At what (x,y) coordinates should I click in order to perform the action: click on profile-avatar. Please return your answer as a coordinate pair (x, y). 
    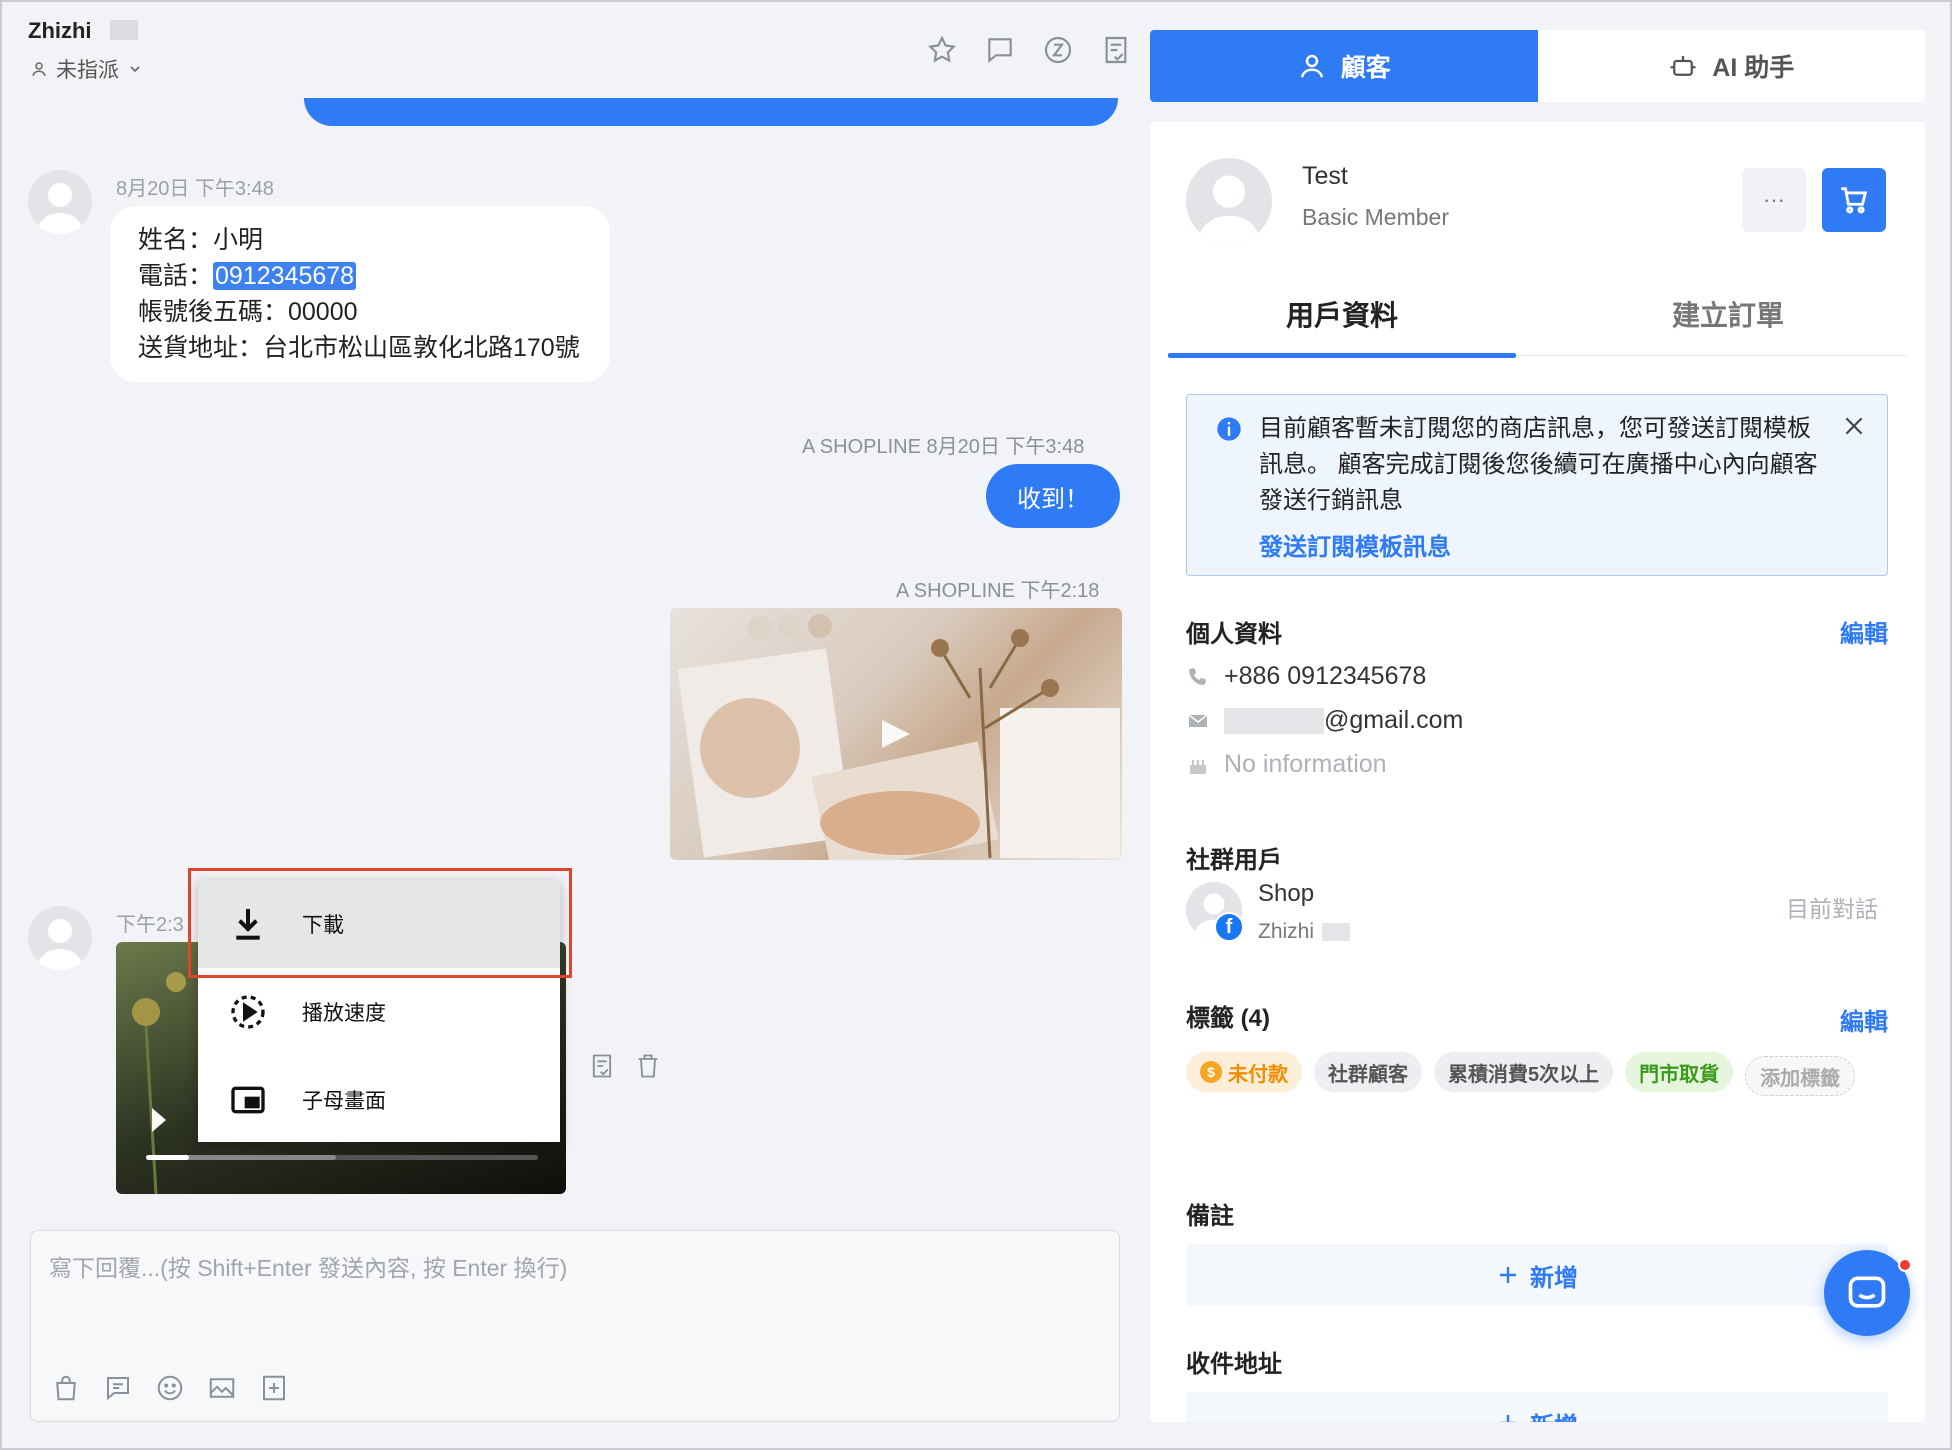
    Looking at the image, I should click on (1229, 201).